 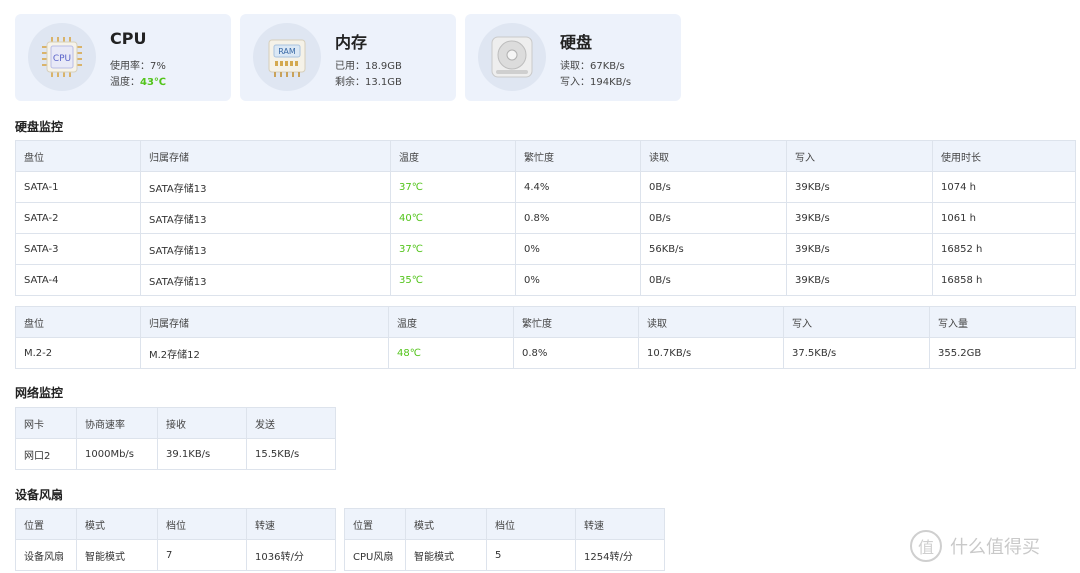 What do you see at coordinates (596, 82) in the screenshot?
I see `disk-write: 写入：194KB/s` at bounding box center [596, 82].